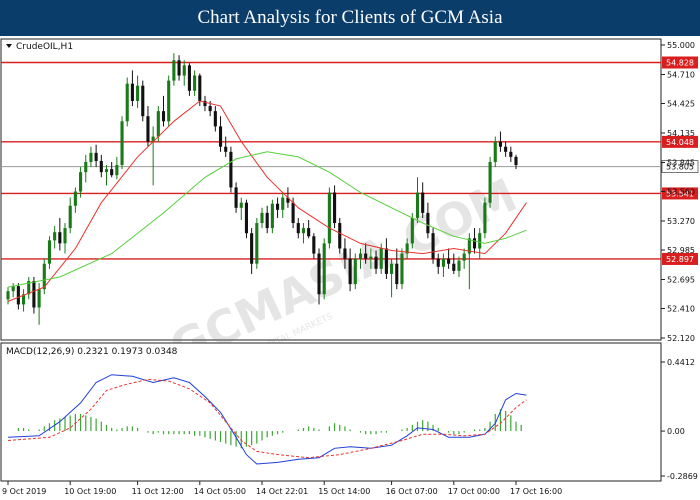 This screenshot has height=500, width=700. Describe the element at coordinates (92, 352) in the screenshot. I see `macd-label: MACD(12,26,9) 0.2321 0.1973 0.0348` at that location.